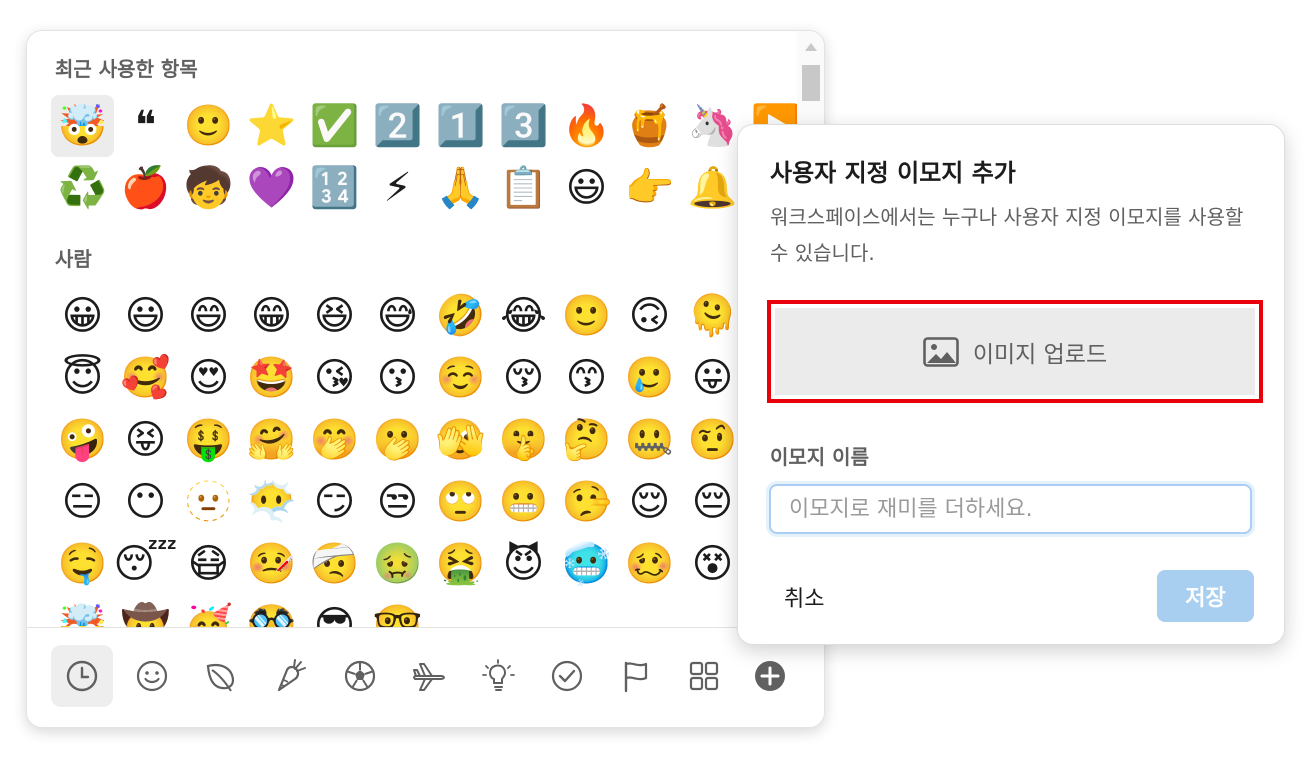  I want to click on emoji-melting-face: 🫠, so click(712, 316).